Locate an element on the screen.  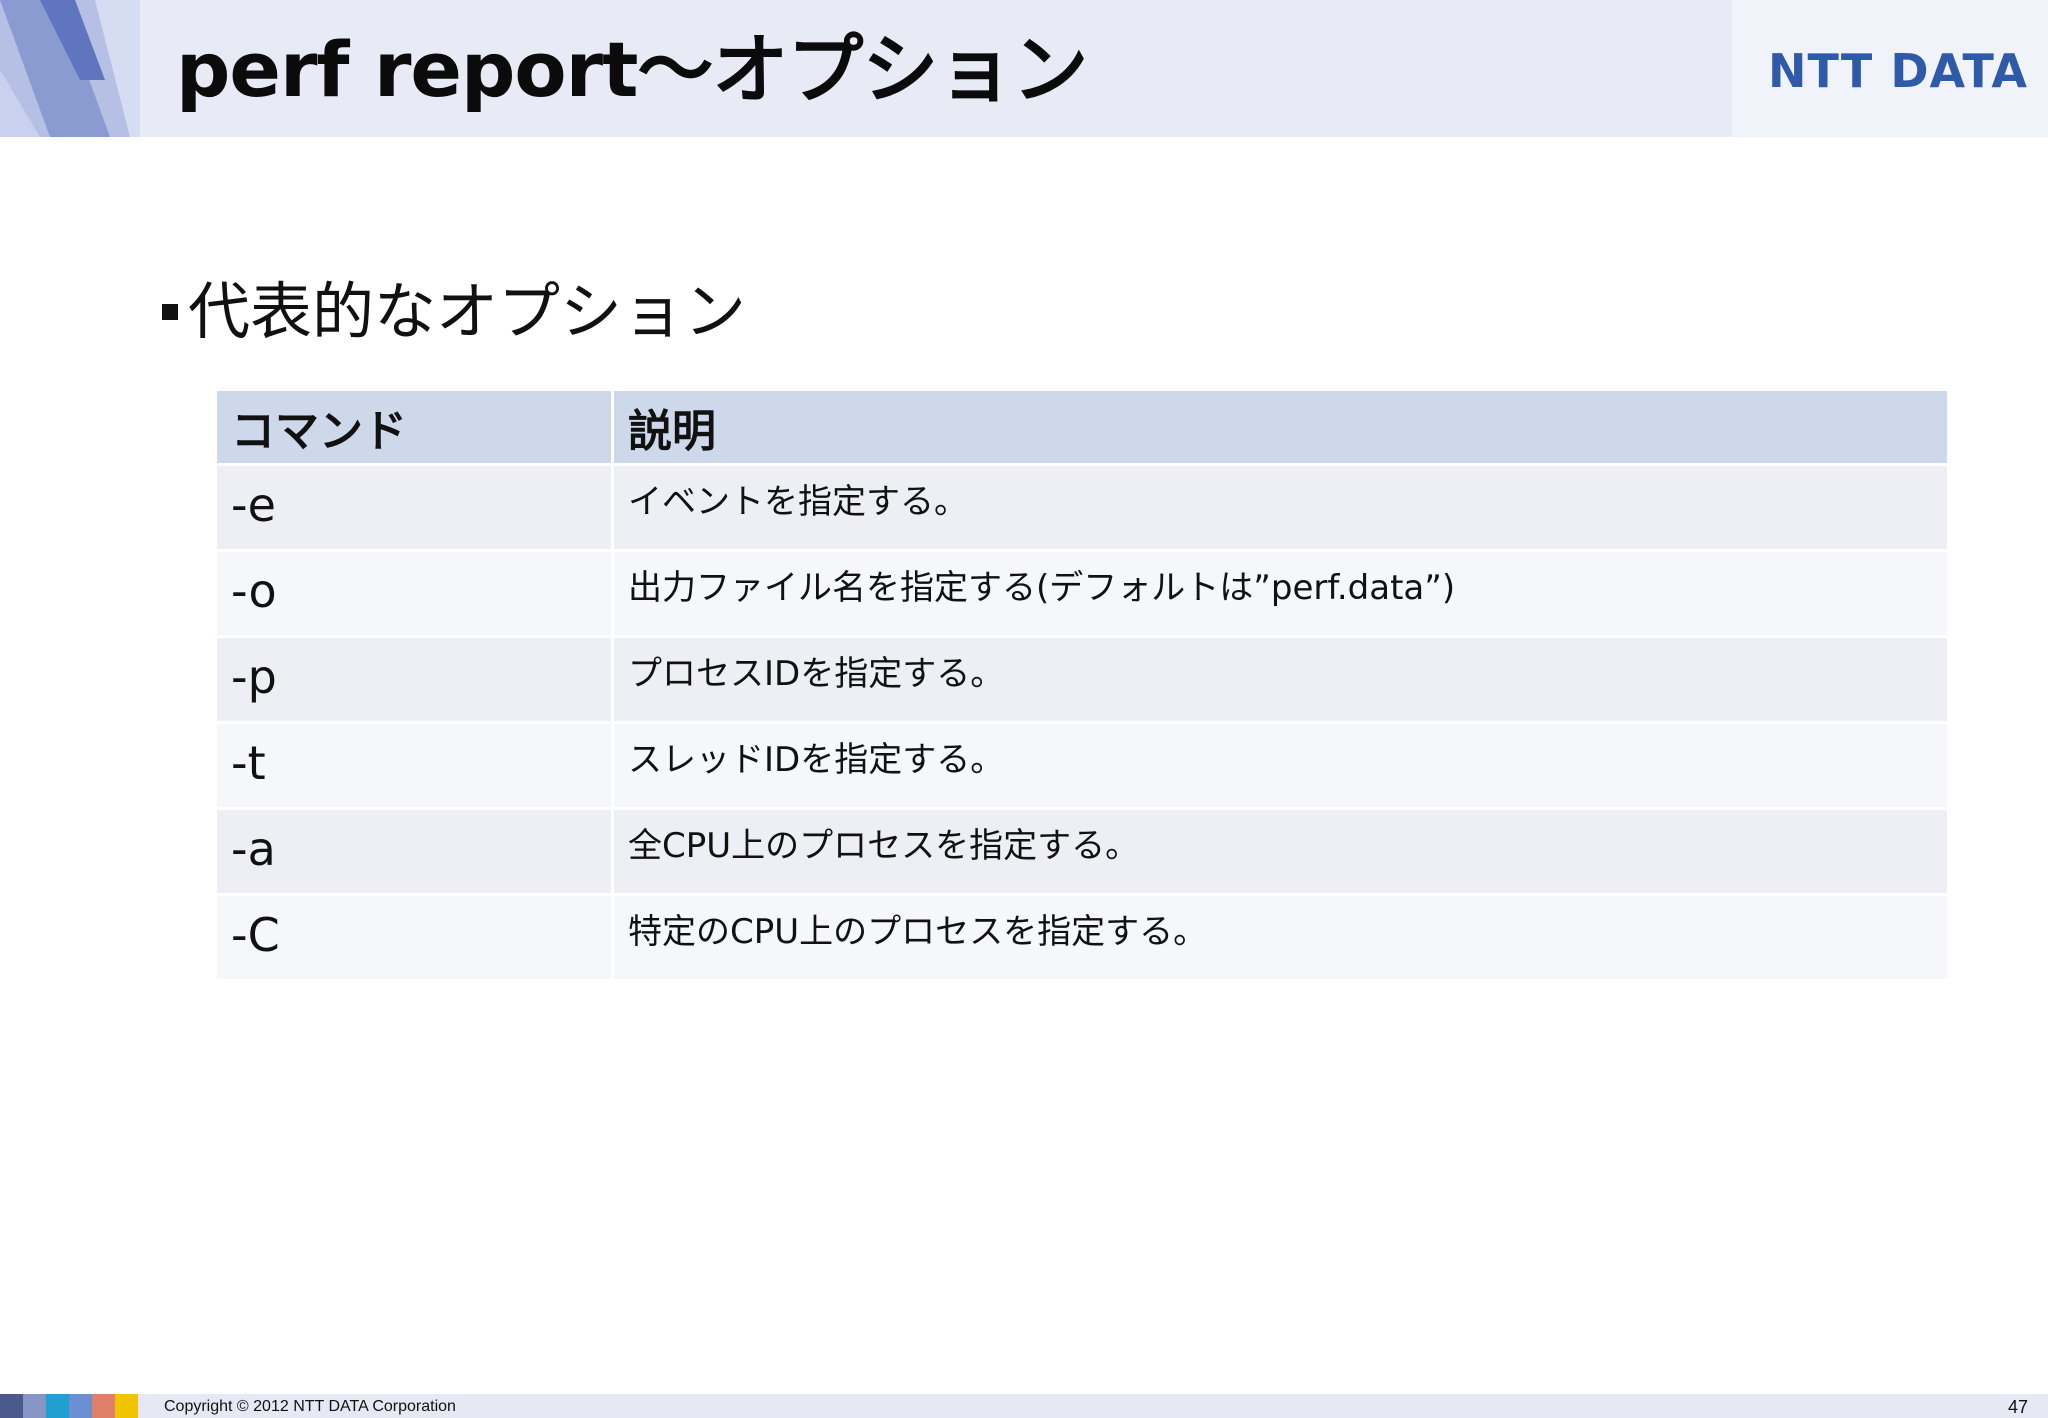
section-heading-text: 代表的なオプション is located at coordinates (467, 311).